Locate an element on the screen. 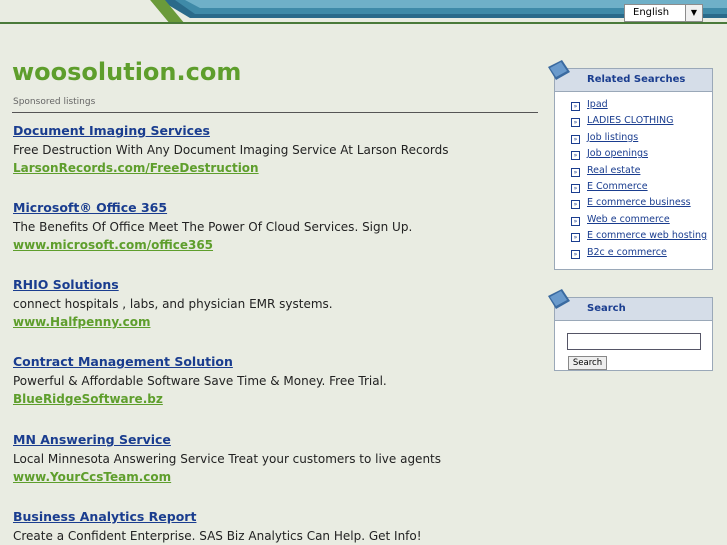 The image size is (727, 545). related-item: » Web e commerce is located at coordinates (641, 222).